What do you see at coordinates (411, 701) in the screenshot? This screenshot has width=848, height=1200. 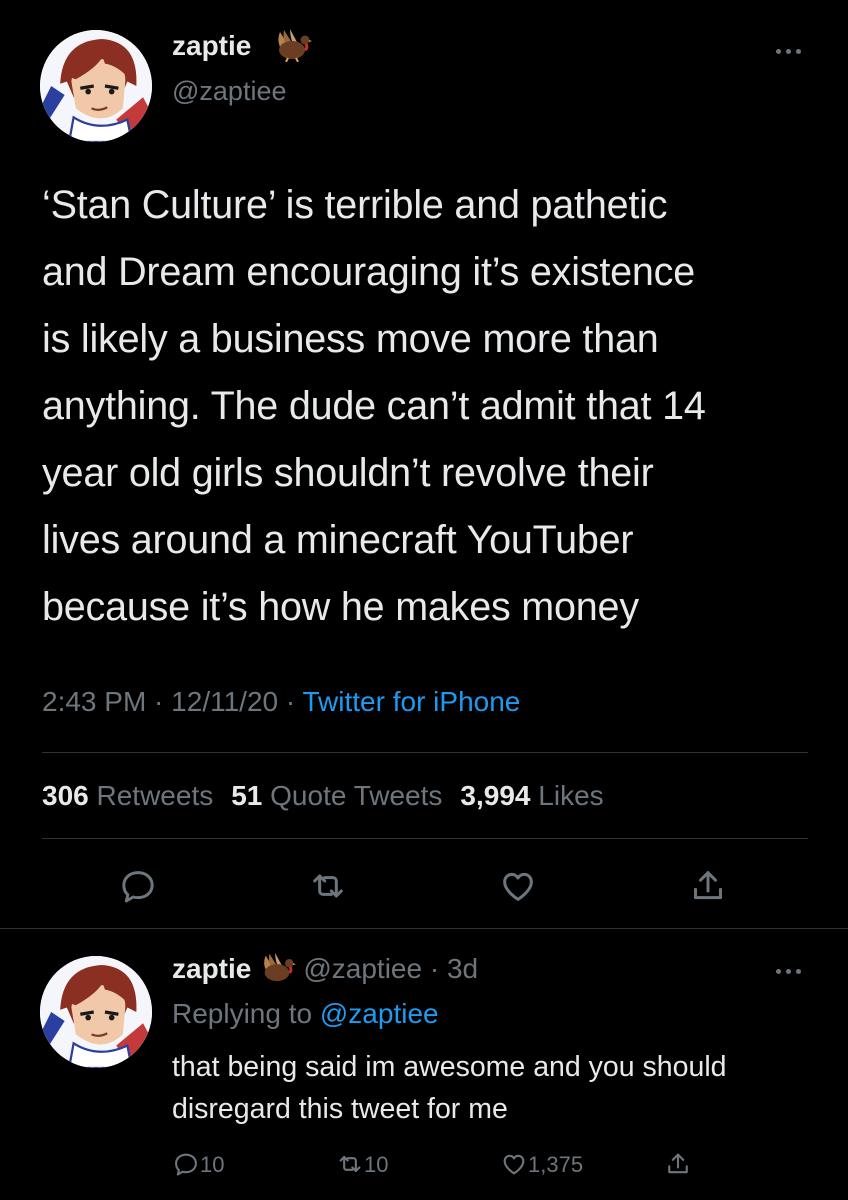 I see `tweet-source: Twitter for iPhone` at bounding box center [411, 701].